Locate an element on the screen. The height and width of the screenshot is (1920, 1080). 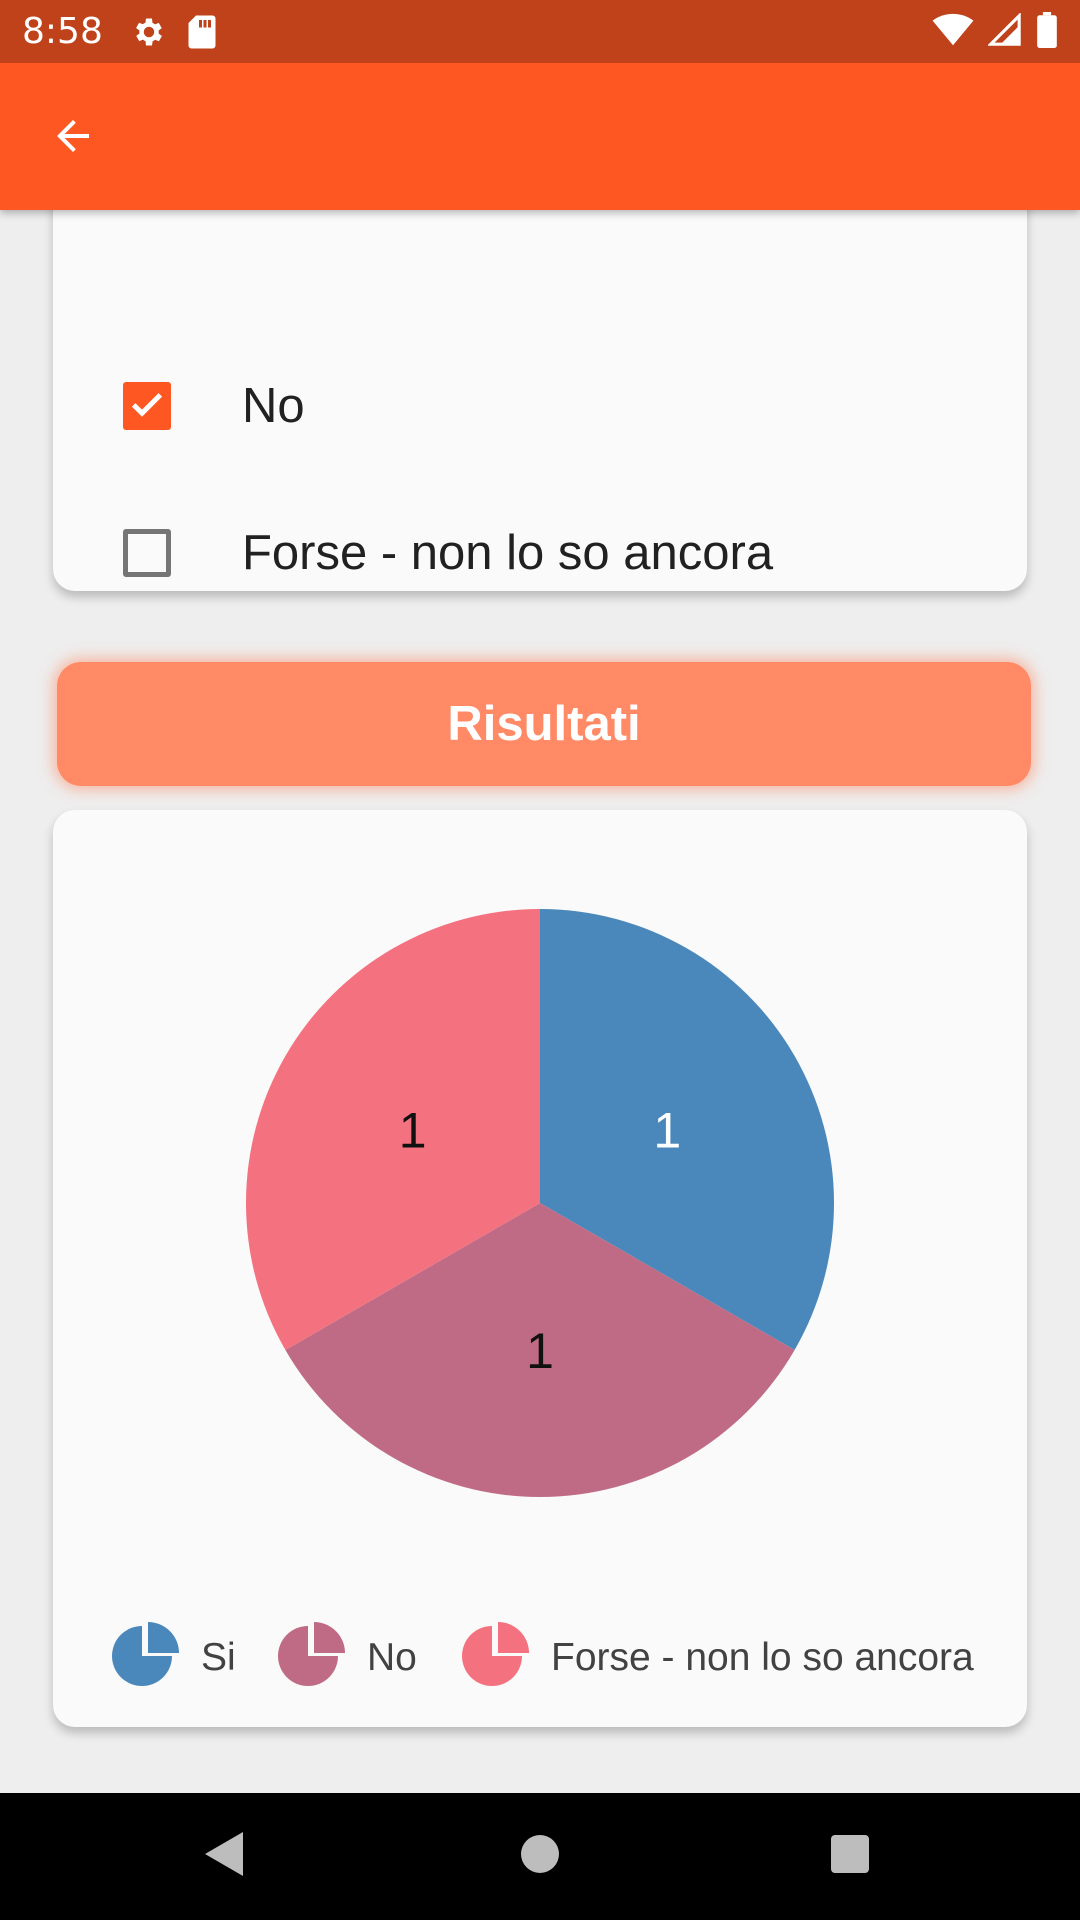
pie-value-label-3: 1 is located at coordinates (413, 1131).